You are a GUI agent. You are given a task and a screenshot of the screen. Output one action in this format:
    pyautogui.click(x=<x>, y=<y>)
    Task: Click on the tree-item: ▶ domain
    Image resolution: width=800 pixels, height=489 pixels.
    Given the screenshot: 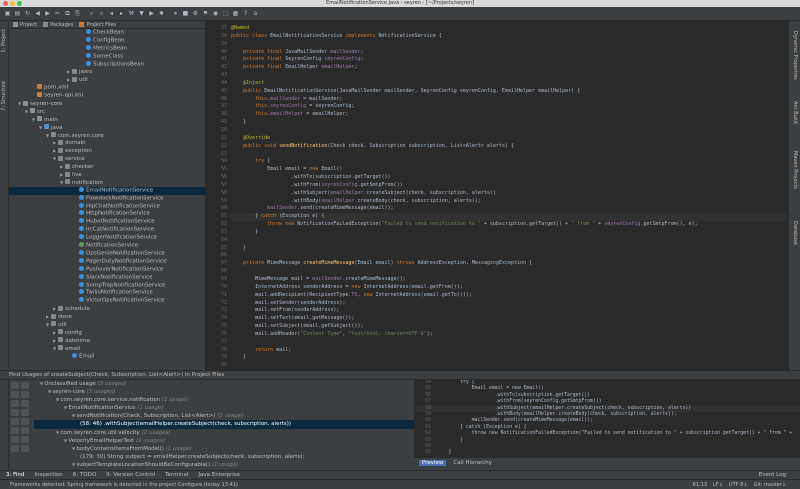 What is the action you would take?
    pyautogui.click(x=107, y=143)
    